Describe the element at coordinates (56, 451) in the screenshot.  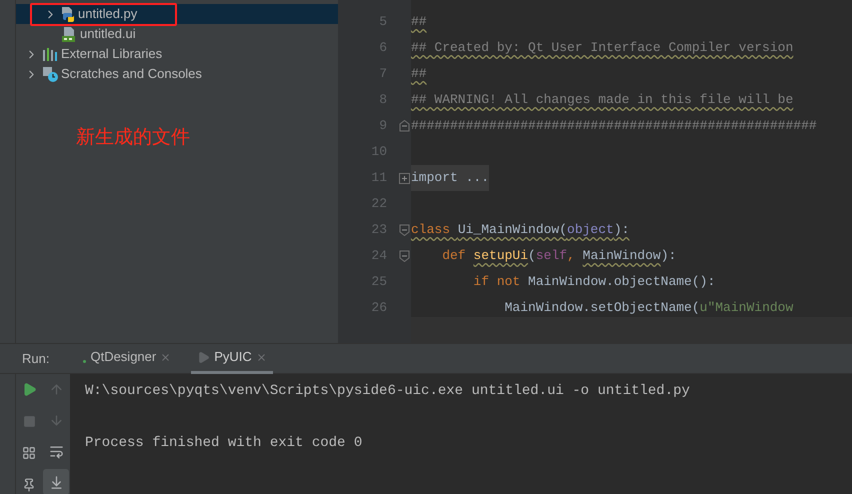
I see `wrap-icon` at that location.